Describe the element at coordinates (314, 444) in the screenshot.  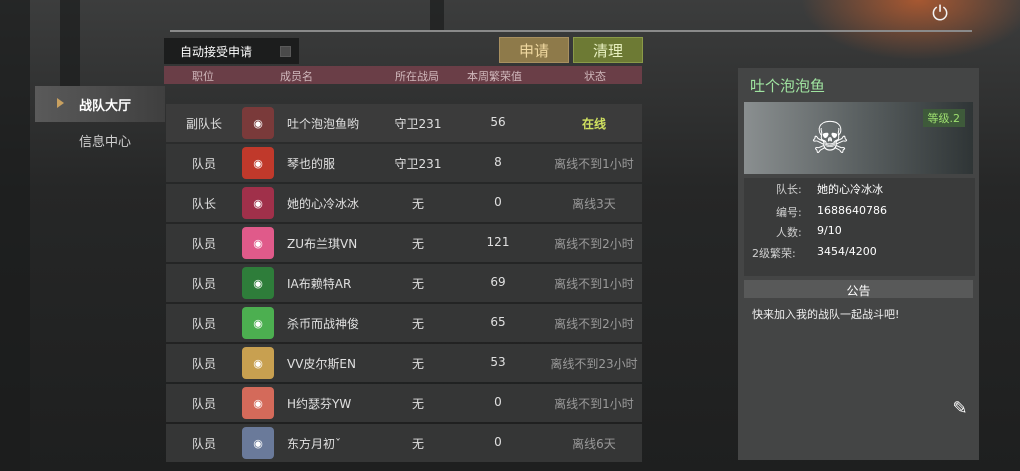
I see `member-name: 东方月初ˇ` at that location.